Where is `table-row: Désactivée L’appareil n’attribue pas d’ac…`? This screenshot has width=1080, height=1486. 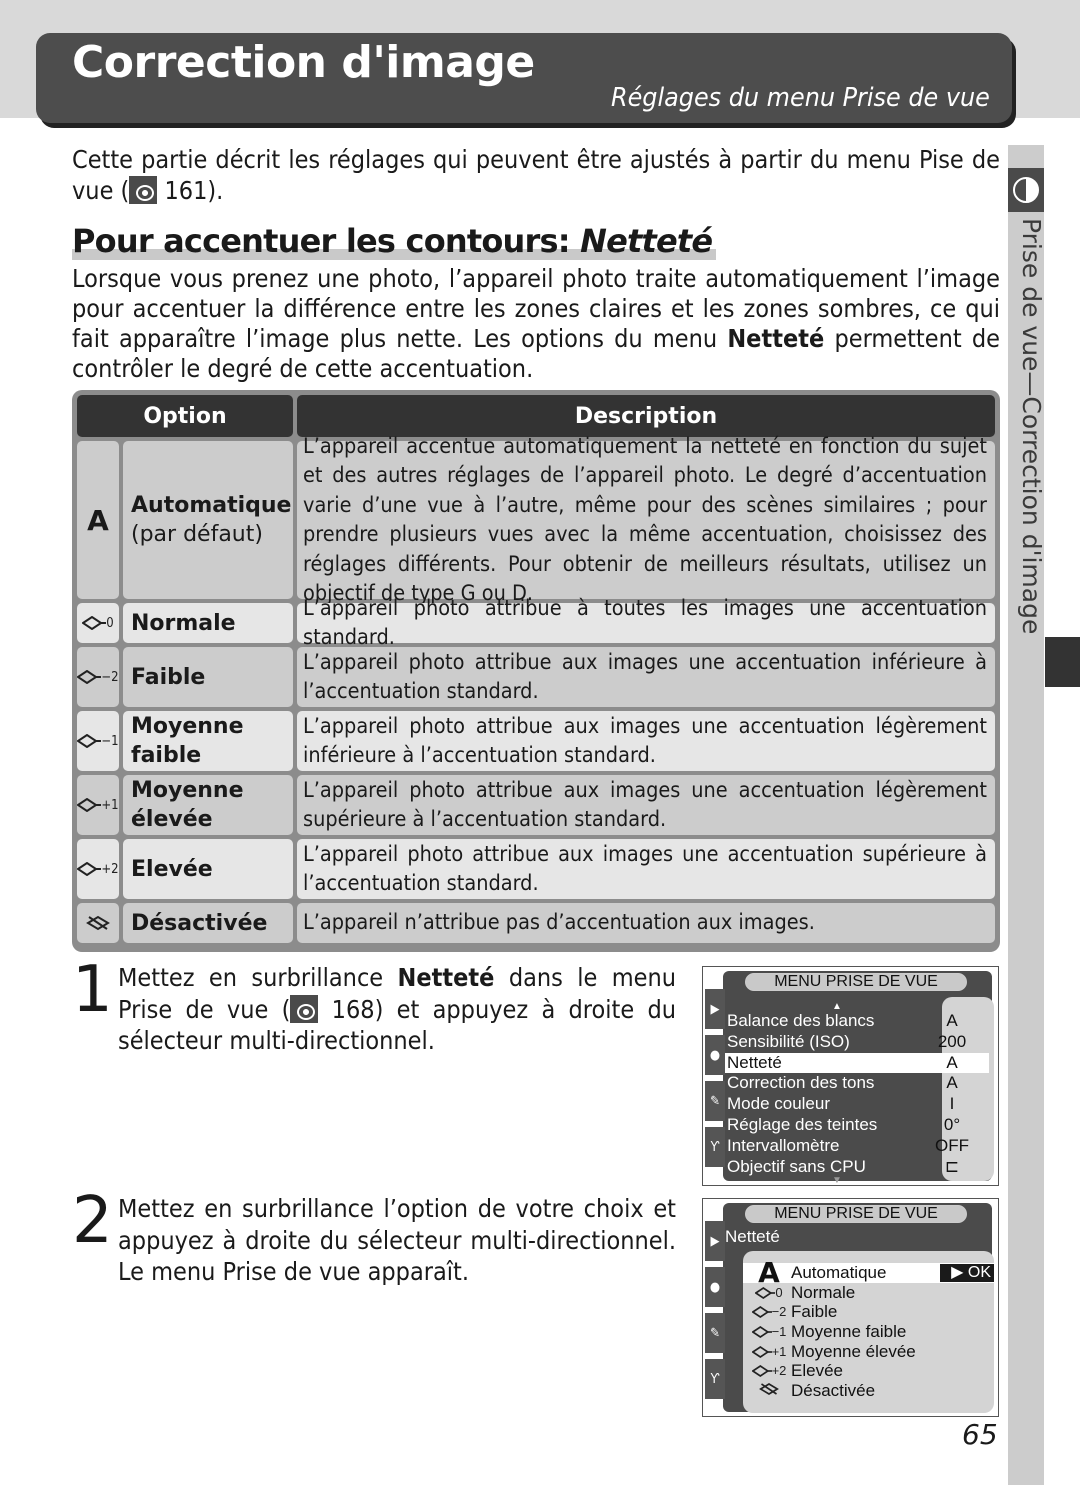 table-row: Désactivée L’appareil n’attribue pas d’ac… is located at coordinates (536, 923).